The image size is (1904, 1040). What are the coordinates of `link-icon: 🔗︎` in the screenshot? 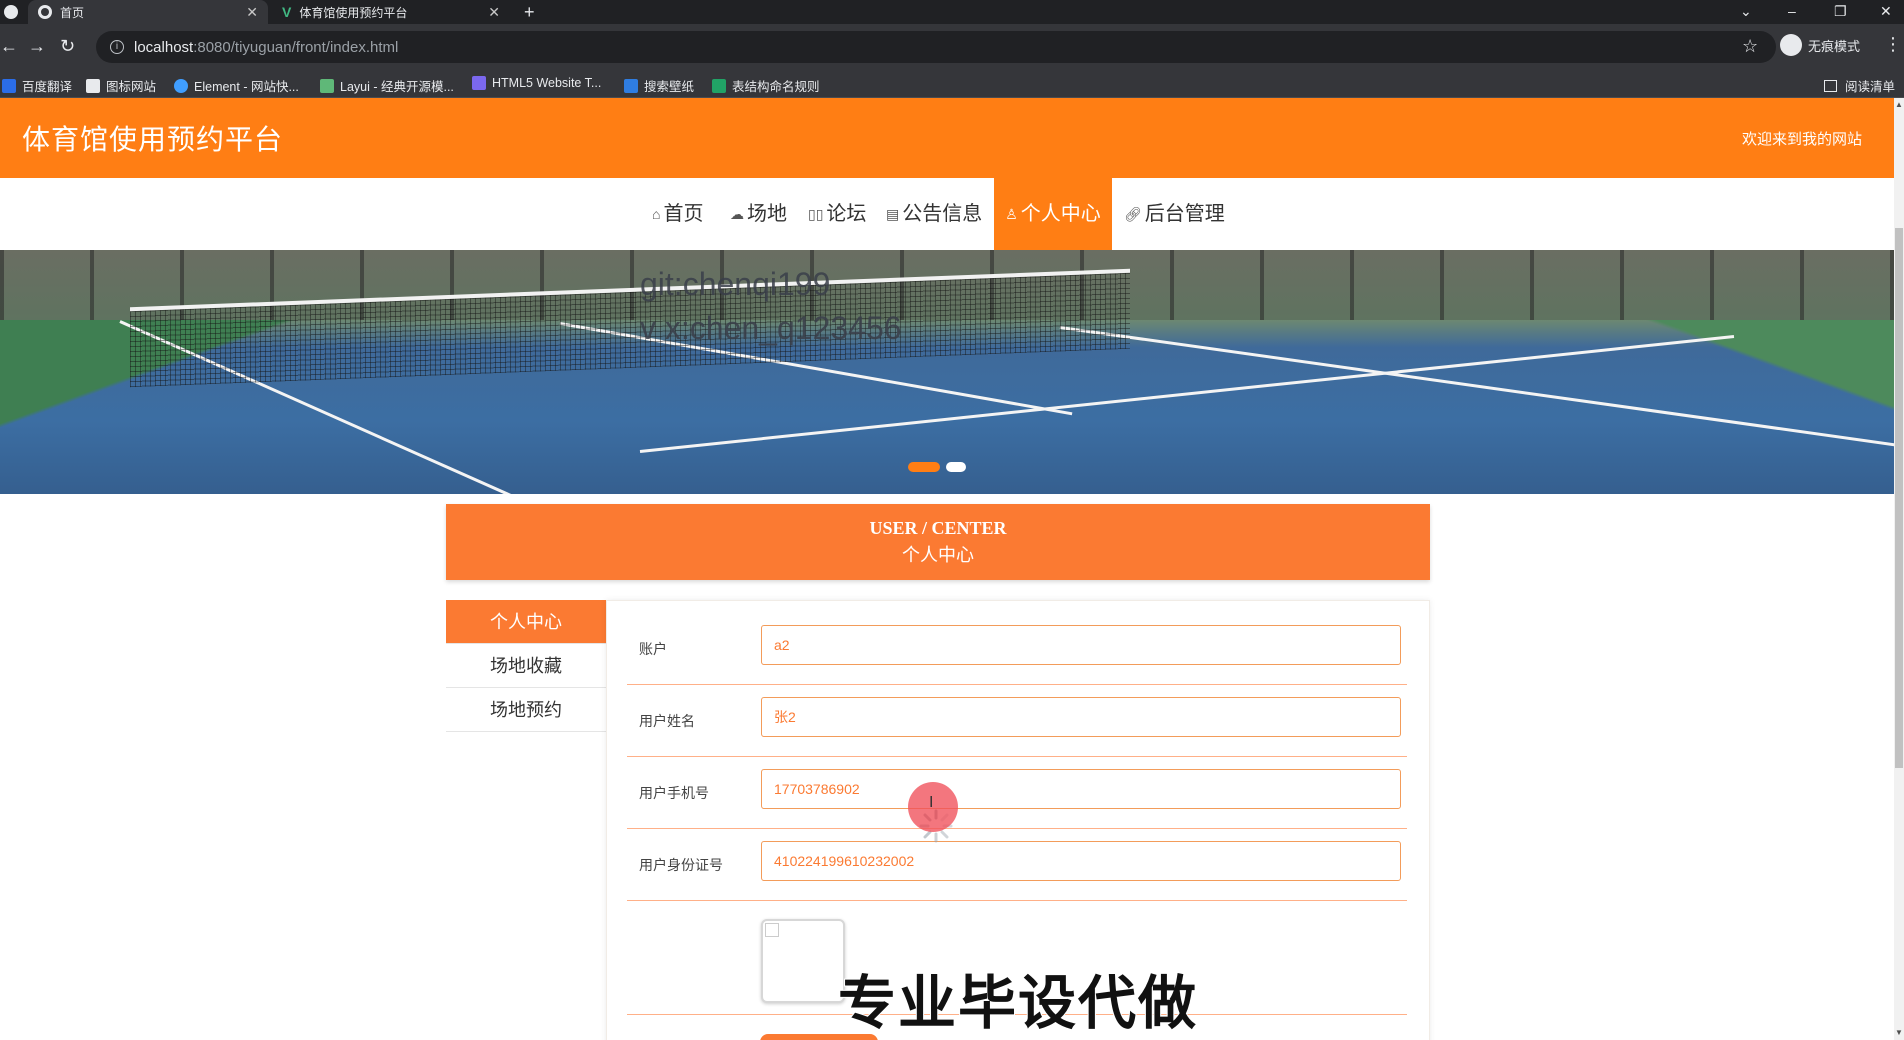 It's located at (1133, 214).